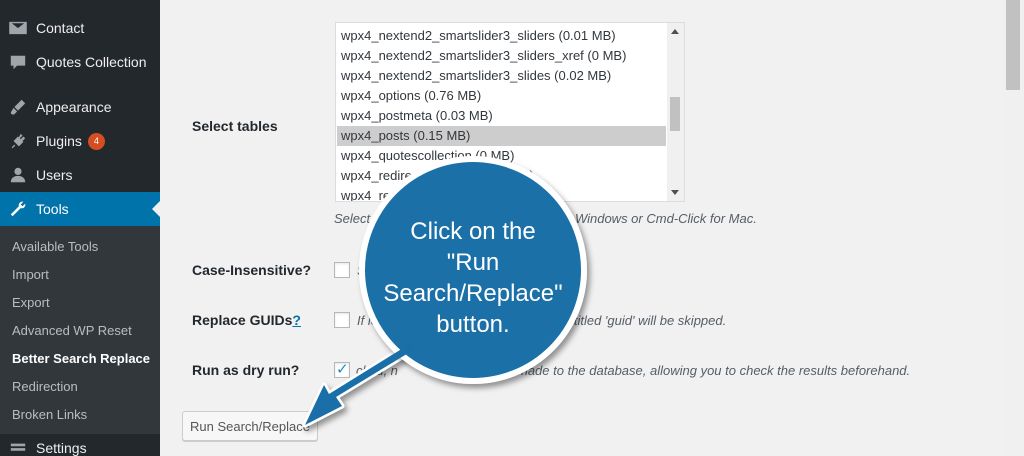 The height and width of the screenshot is (456, 1024). I want to click on sidebar-item-label: Users, so click(54, 175).